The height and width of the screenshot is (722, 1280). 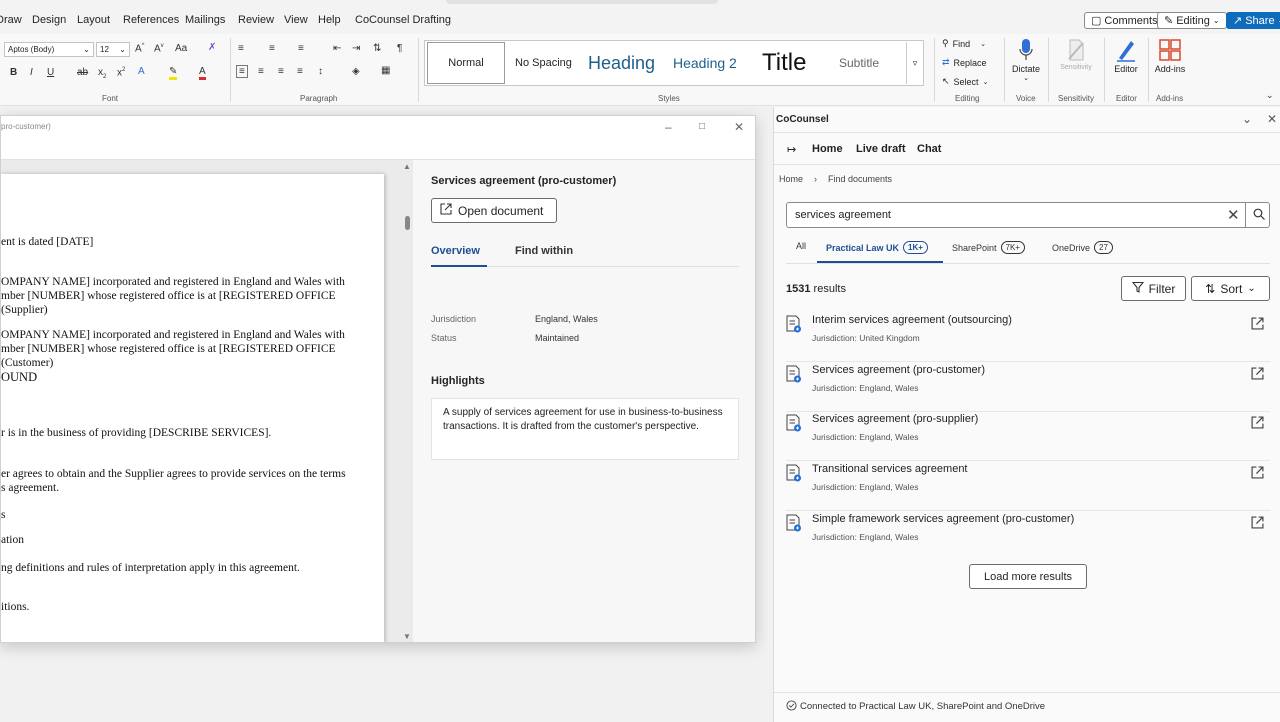 What do you see at coordinates (544, 251) in the screenshot?
I see `tab-find-within: Find within` at bounding box center [544, 251].